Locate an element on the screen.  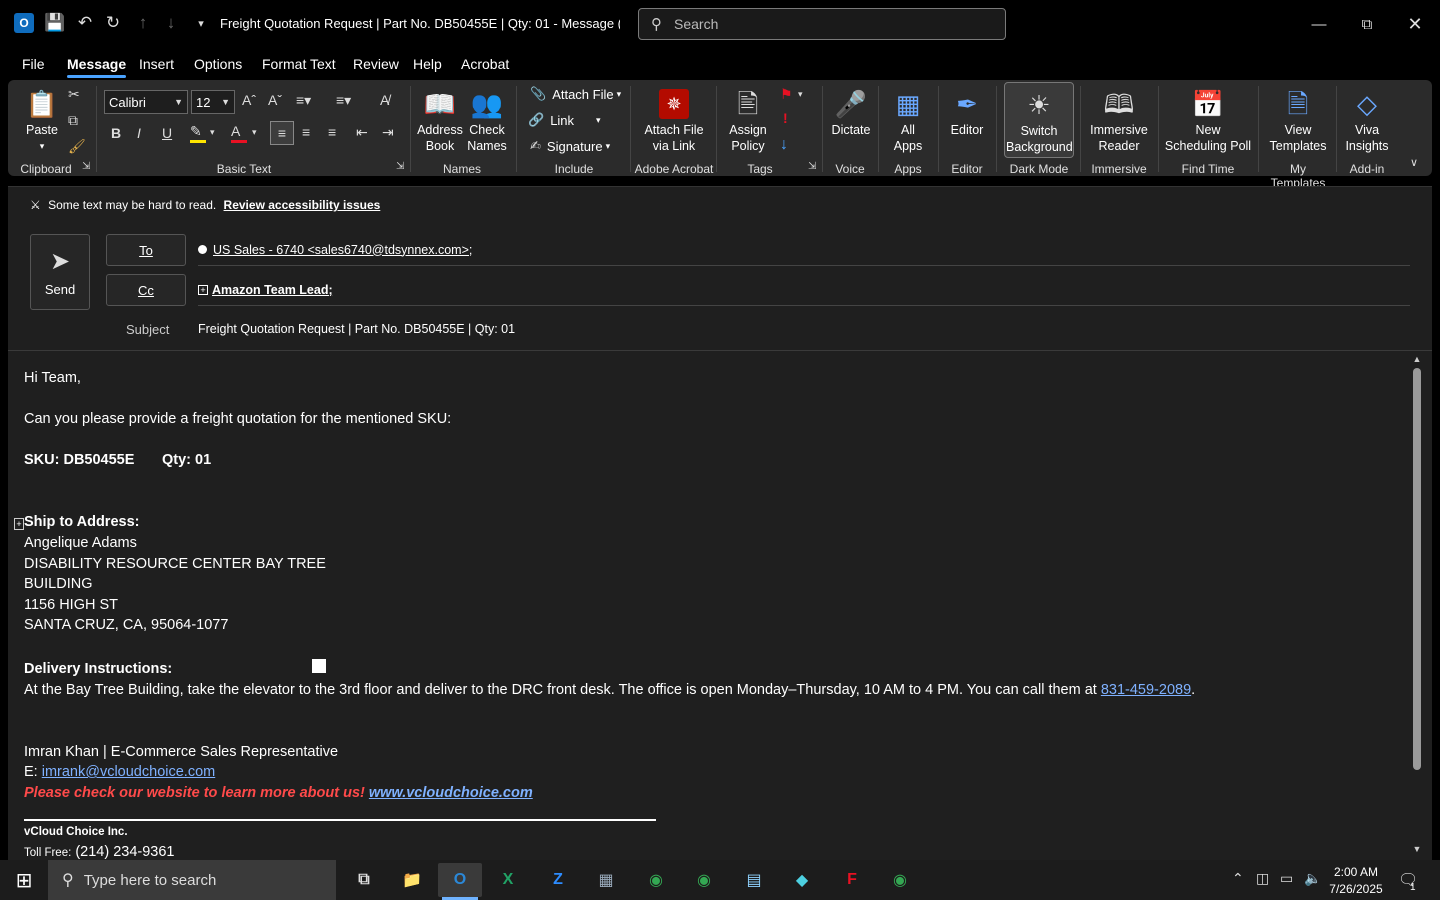
redo-icon: ↻ is located at coordinates (113, 23).